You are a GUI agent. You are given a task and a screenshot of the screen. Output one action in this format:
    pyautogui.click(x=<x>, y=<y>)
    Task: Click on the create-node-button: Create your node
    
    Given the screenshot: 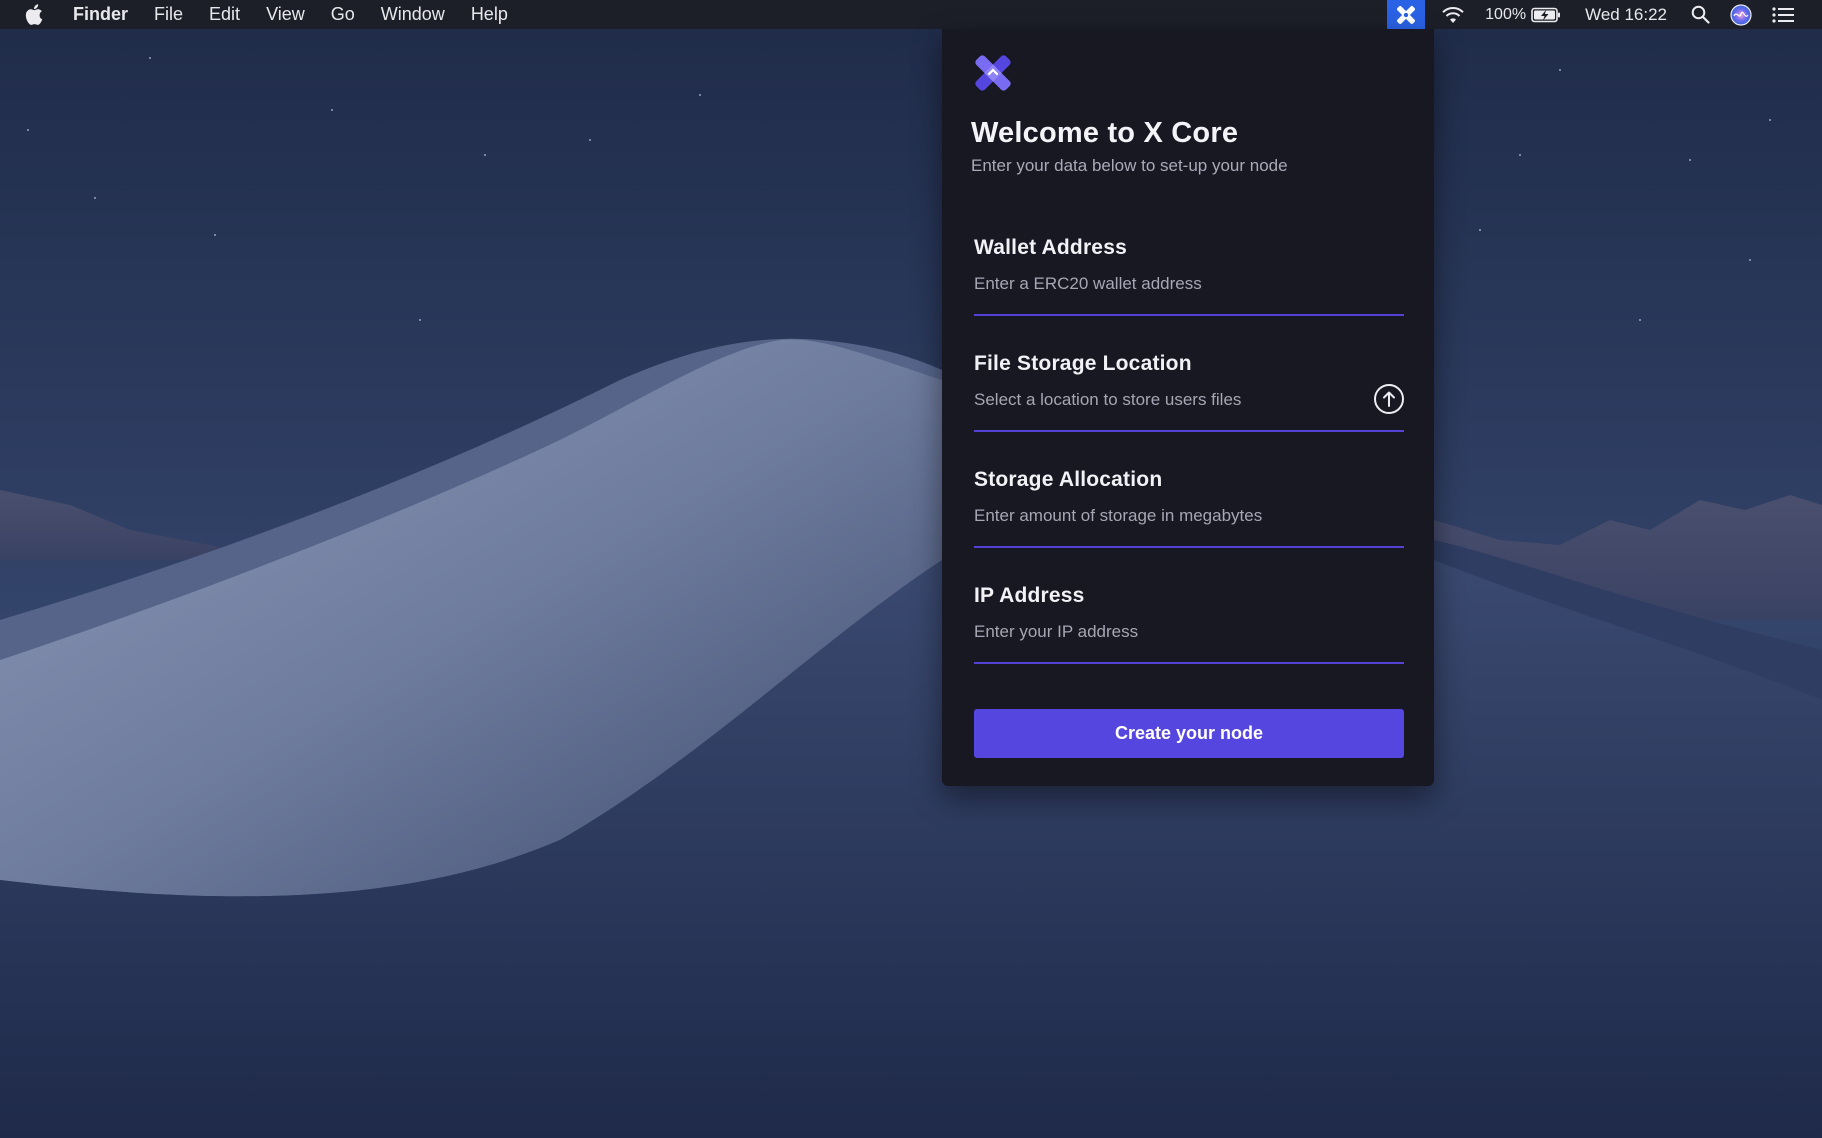 What is the action you would take?
    pyautogui.click(x=1189, y=733)
    